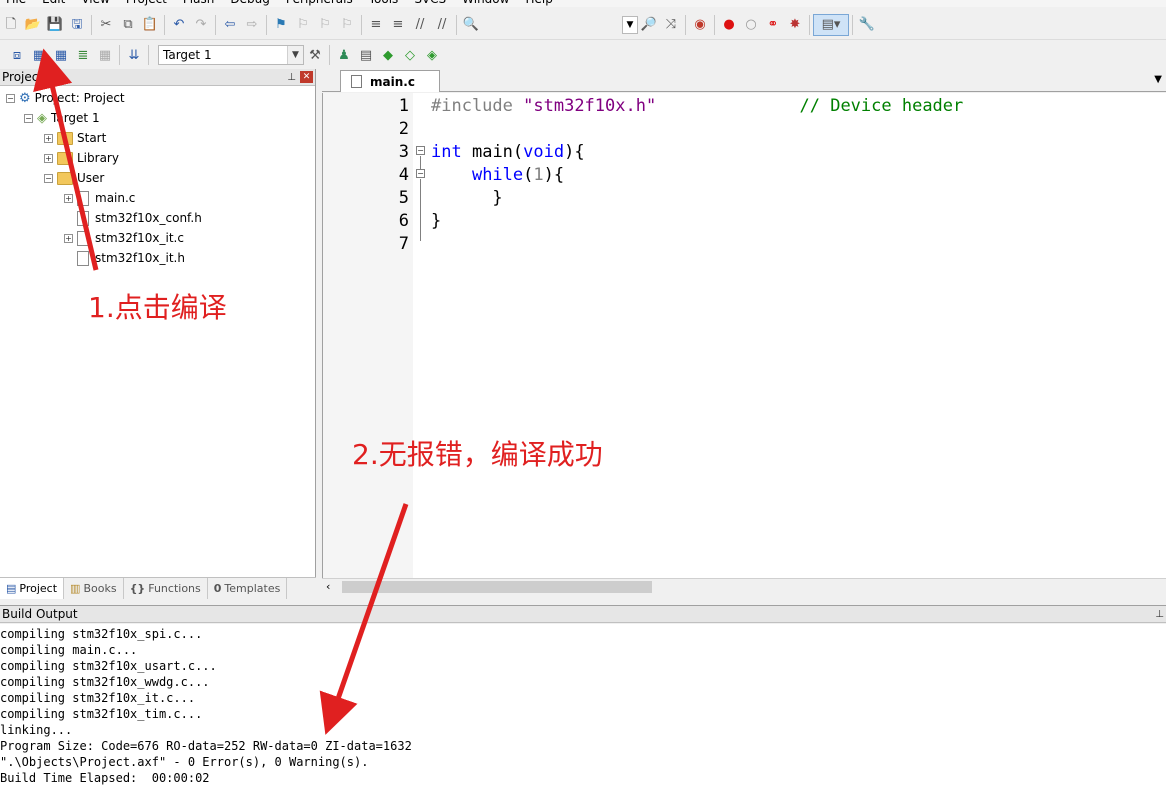 The width and height of the screenshot is (1166, 798). Describe the element at coordinates (388, 55) in the screenshot. I see `manage-rte-icon: ◆` at that location.